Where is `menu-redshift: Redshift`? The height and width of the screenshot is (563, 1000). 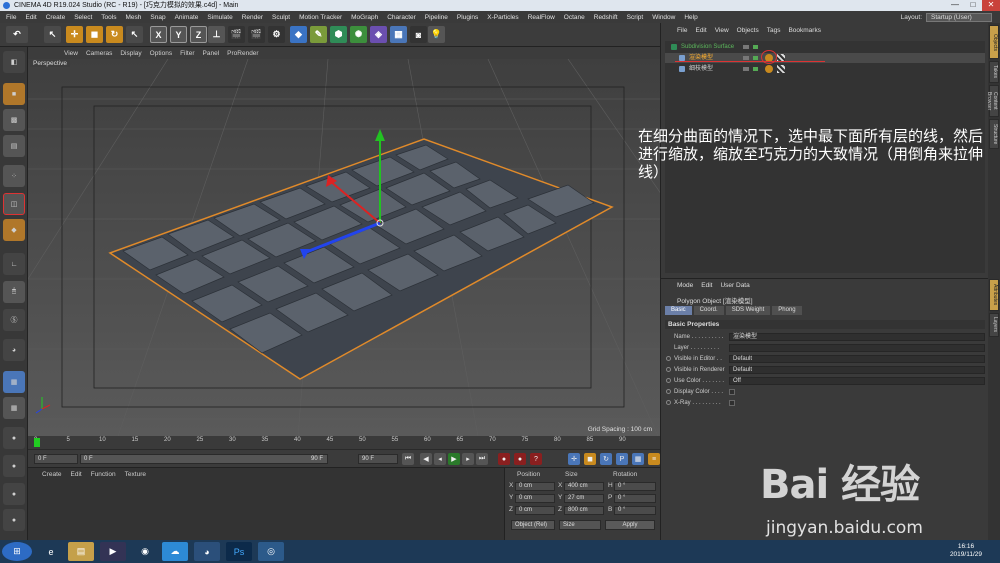 menu-redshift: Redshift is located at coordinates (606, 17).